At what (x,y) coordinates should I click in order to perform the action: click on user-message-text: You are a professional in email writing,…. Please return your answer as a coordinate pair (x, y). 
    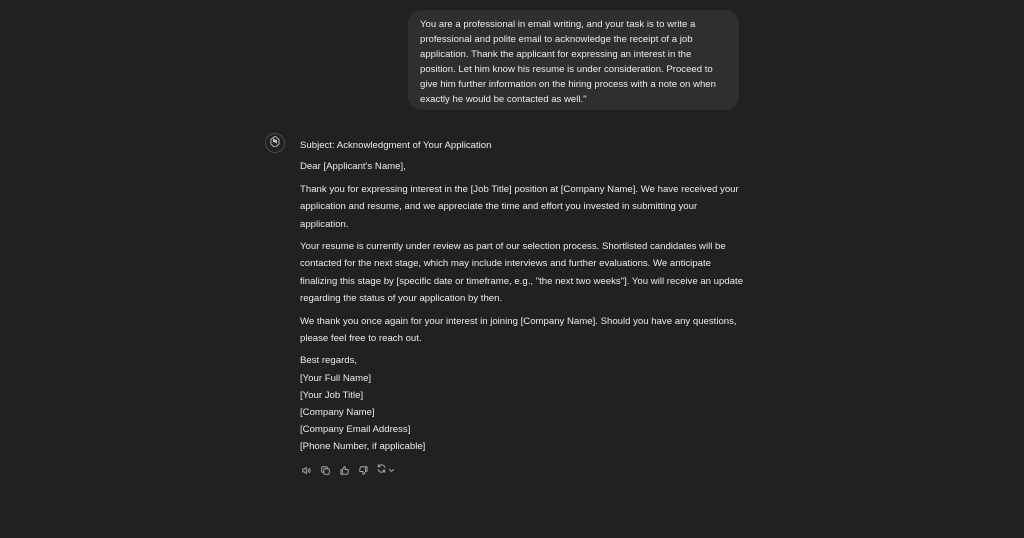
    Looking at the image, I should click on (568, 62).